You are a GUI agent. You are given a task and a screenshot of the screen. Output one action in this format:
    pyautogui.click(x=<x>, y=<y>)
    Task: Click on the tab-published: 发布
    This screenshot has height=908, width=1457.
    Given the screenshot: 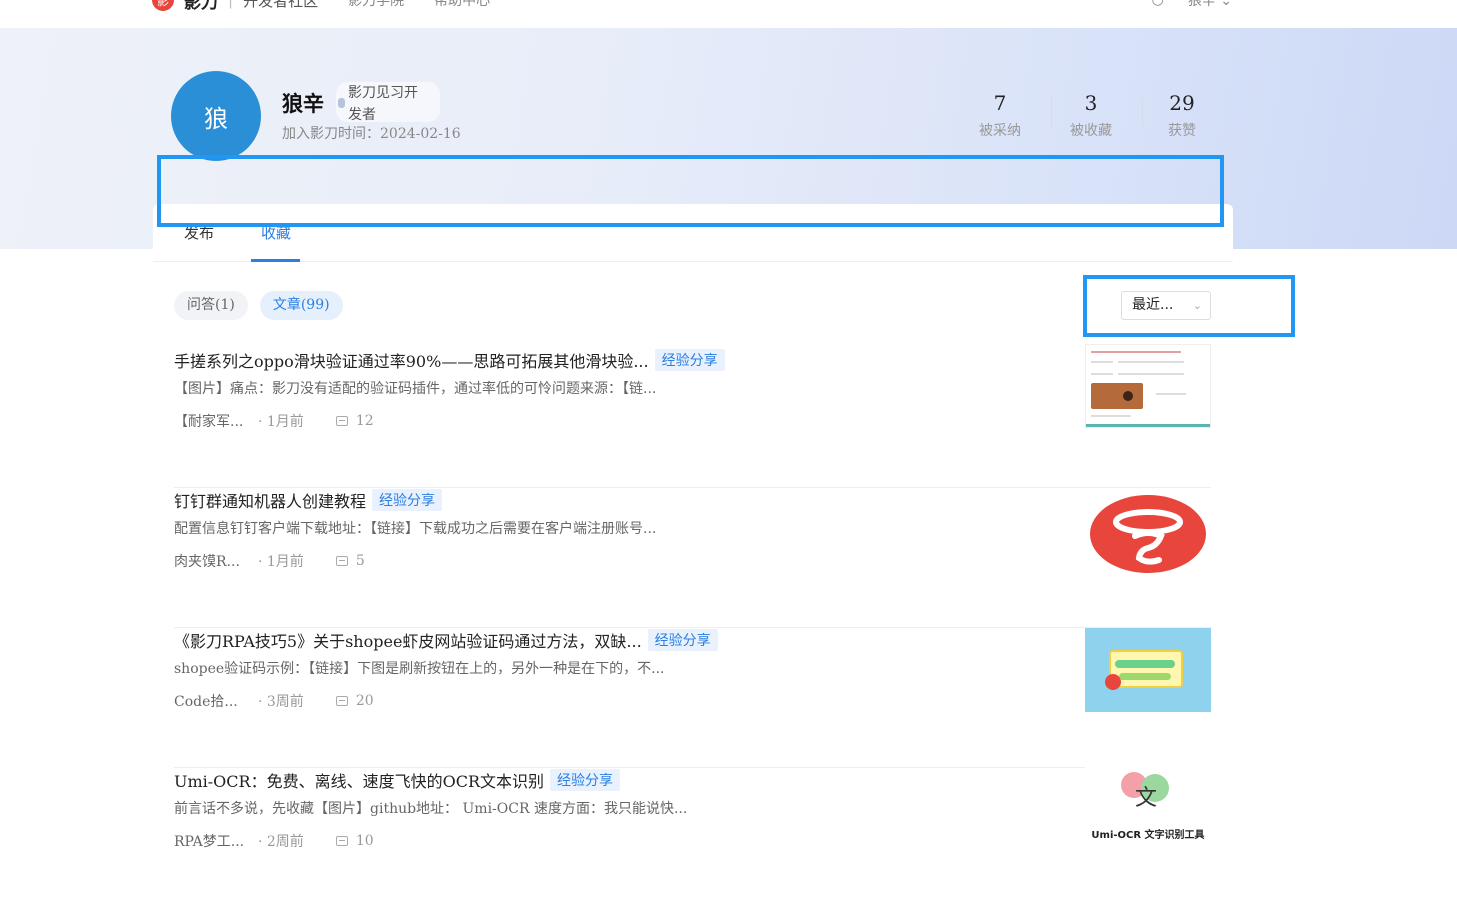 What is the action you would take?
    pyautogui.click(x=199, y=232)
    